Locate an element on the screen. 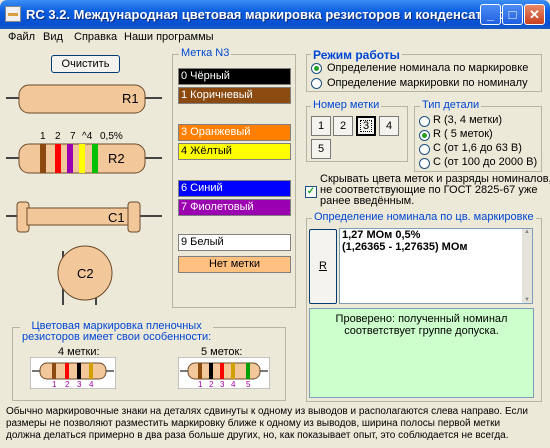 The image size is (550, 448). part-type-radio-c-low is located at coordinates (424, 149).